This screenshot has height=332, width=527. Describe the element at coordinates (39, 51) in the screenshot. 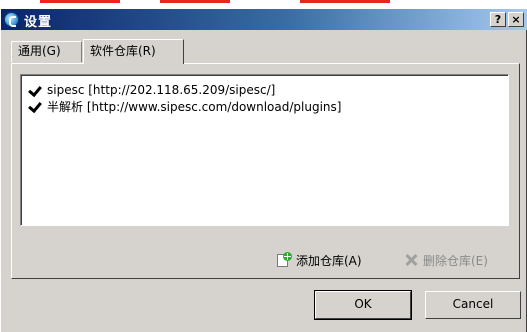

I see `tab-general-label: 通用(G)` at that location.